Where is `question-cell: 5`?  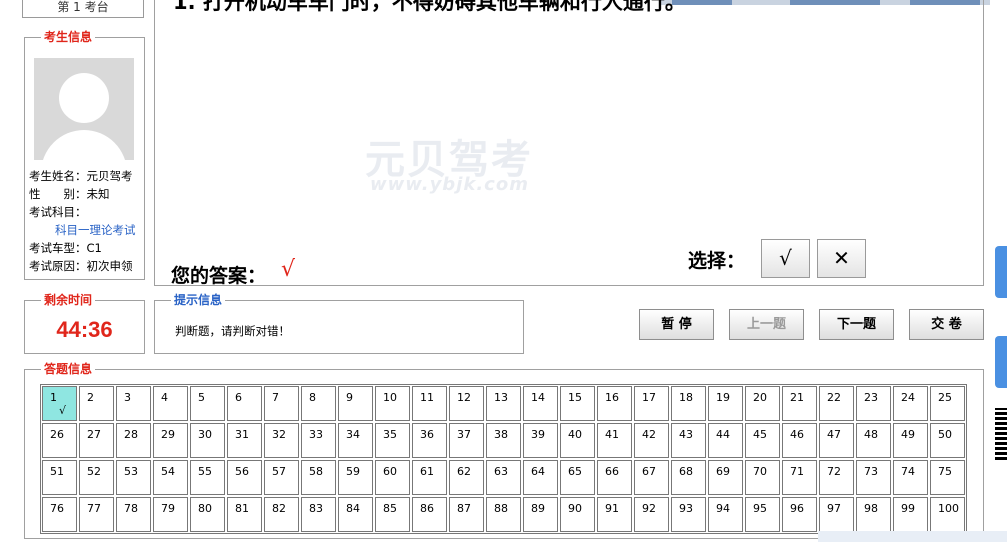 question-cell: 5 is located at coordinates (207, 403).